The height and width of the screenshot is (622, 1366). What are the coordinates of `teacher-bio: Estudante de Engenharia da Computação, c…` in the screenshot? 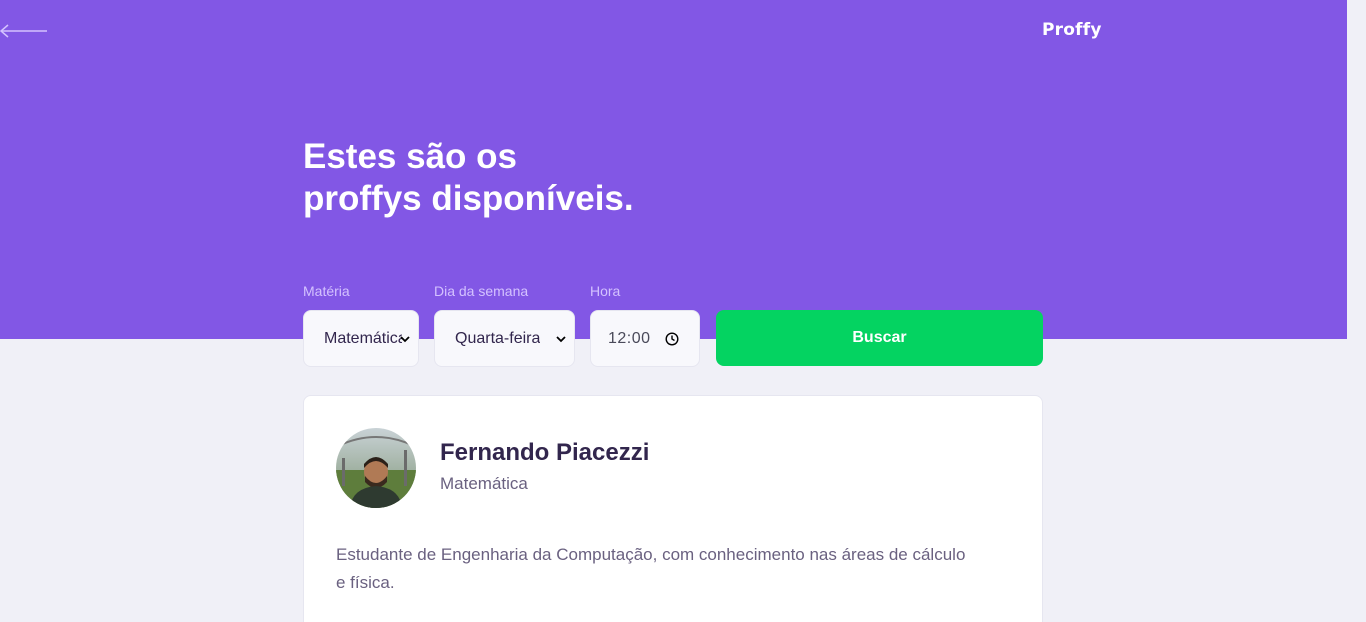 It's located at (651, 568).